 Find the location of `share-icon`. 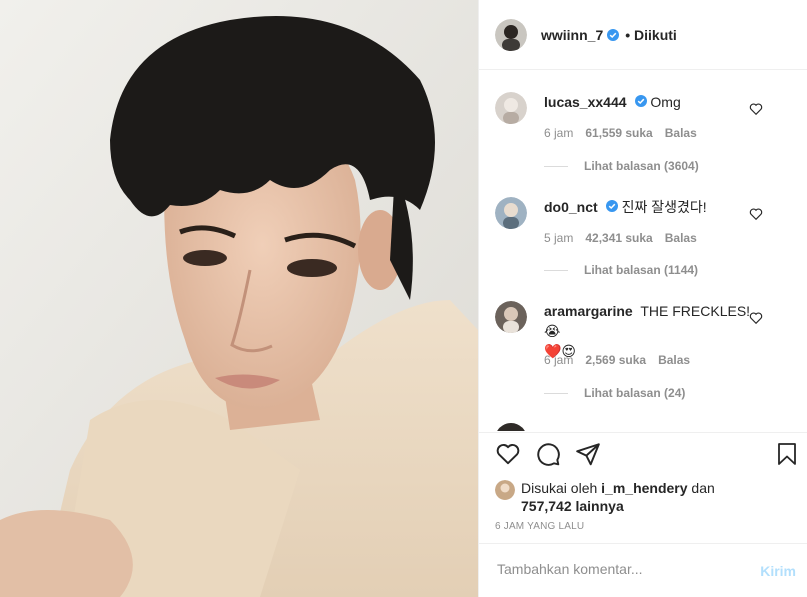

share-icon is located at coordinates (588, 454).